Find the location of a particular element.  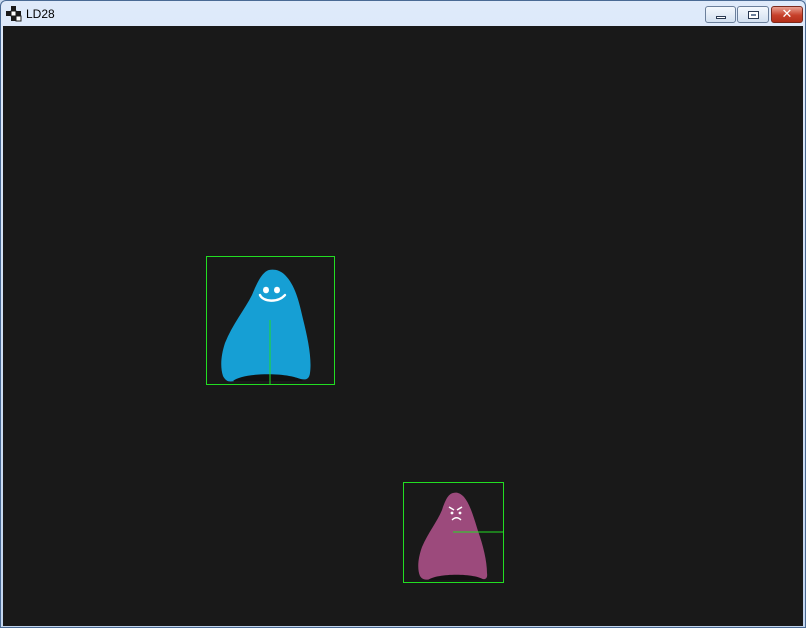

minimize-icon is located at coordinates (721, 17).